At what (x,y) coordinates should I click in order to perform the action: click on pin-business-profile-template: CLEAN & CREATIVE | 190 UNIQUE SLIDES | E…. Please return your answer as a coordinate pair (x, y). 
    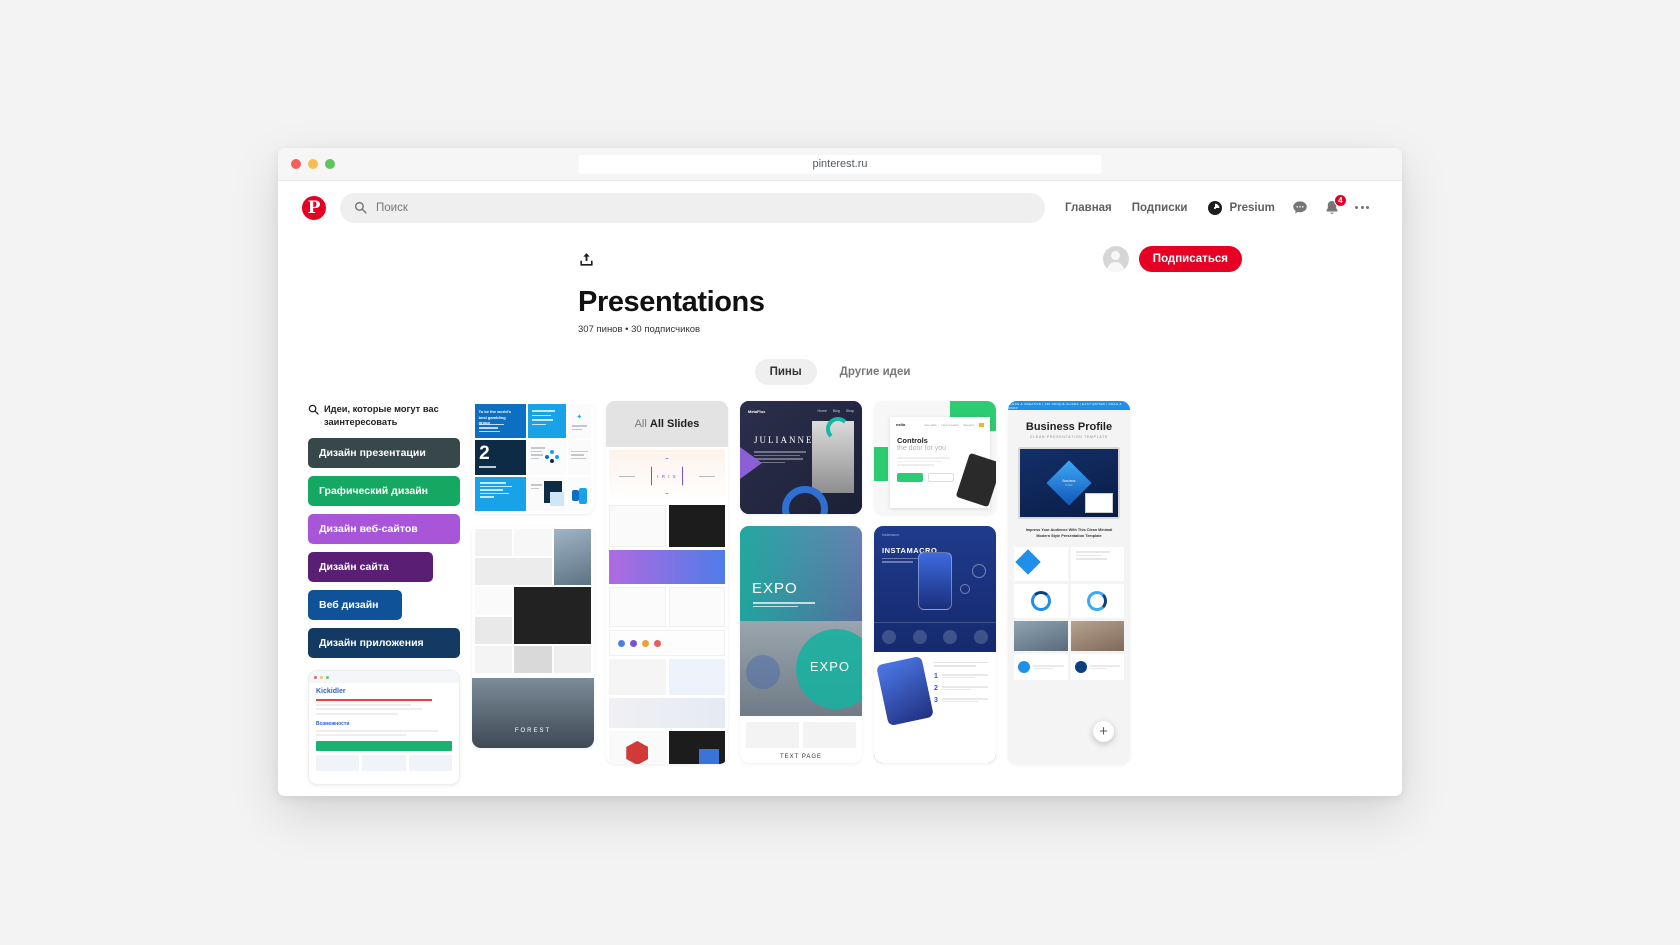
    Looking at the image, I should click on (1069, 582).